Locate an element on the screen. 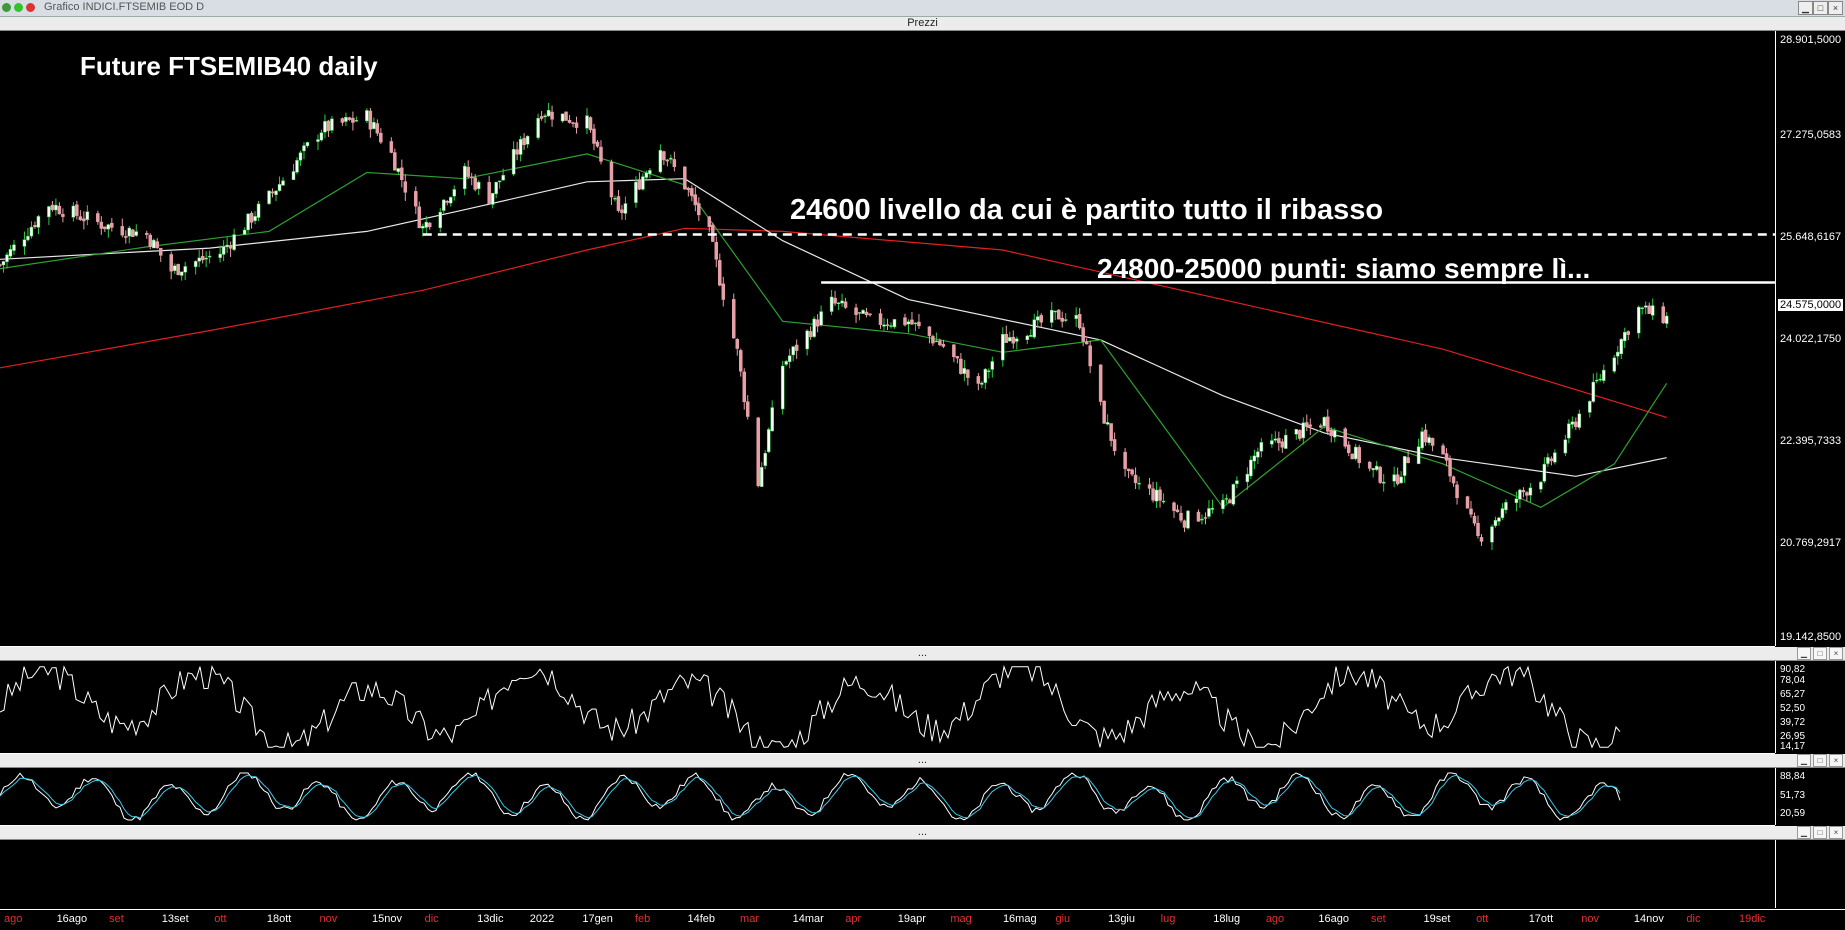 Image resolution: width=1845 pixels, height=930 pixels. y-tick-label: 90,82 is located at coordinates (1793, 669).